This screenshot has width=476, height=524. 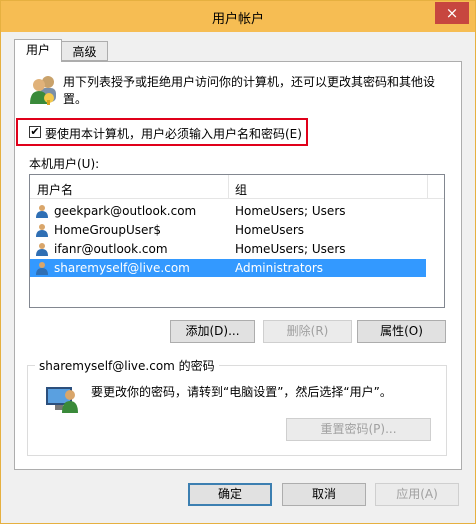 I want to click on apply-button: 应用(A), so click(x=417, y=494).